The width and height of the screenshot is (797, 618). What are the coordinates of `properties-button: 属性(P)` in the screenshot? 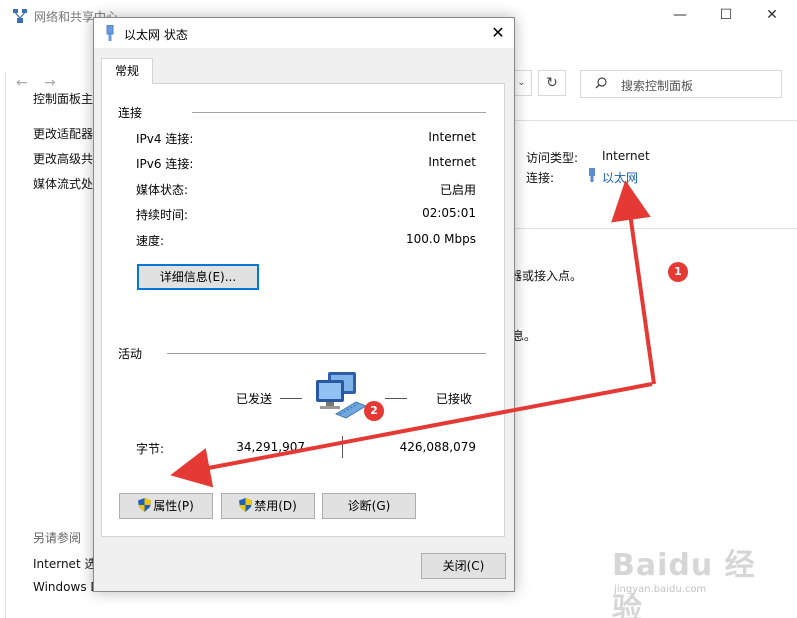 It's located at (166, 506).